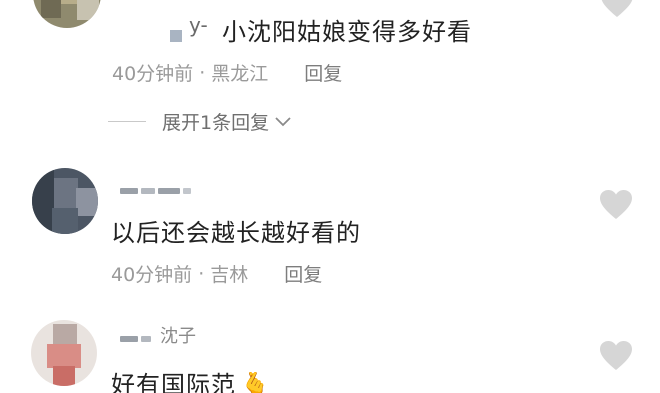 This screenshot has width=660, height=393. I want to click on comment-meta: 40分钟前 · 吉林 回复, so click(216, 273).